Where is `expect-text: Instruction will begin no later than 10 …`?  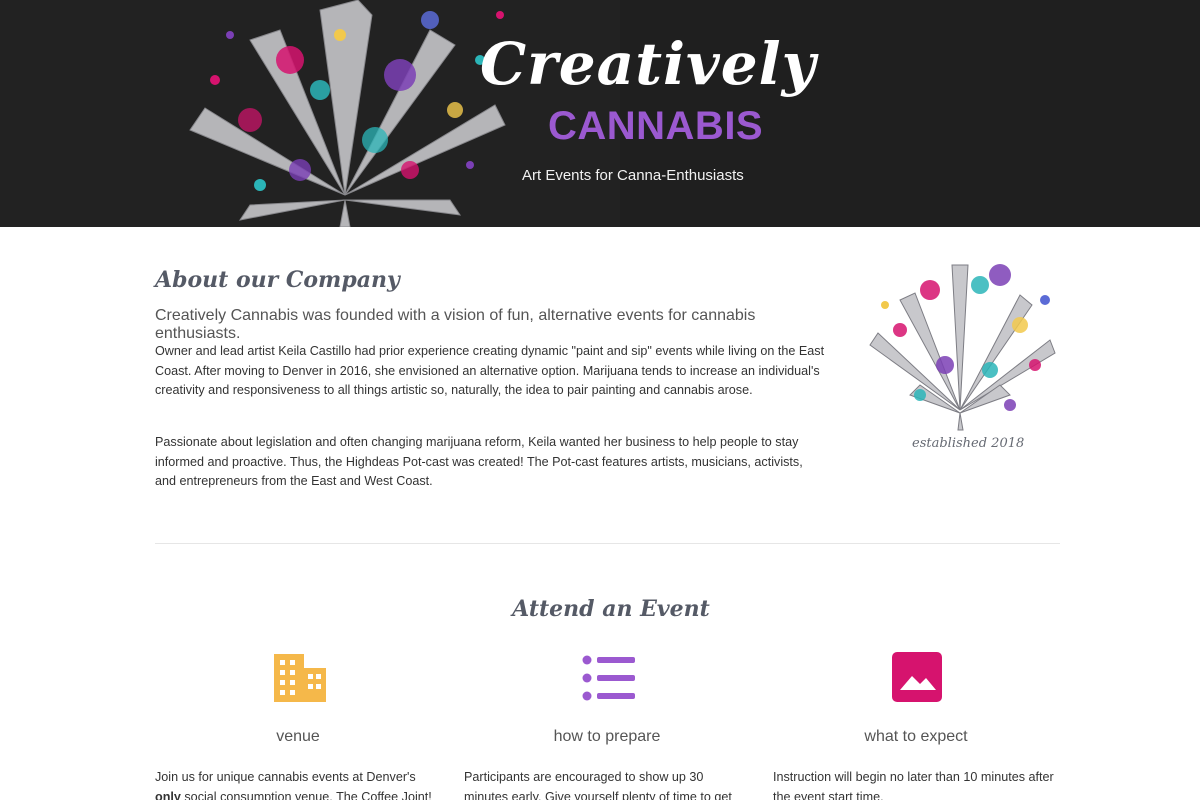 expect-text: Instruction will begin no later than 10 … is located at coordinates (913, 785).